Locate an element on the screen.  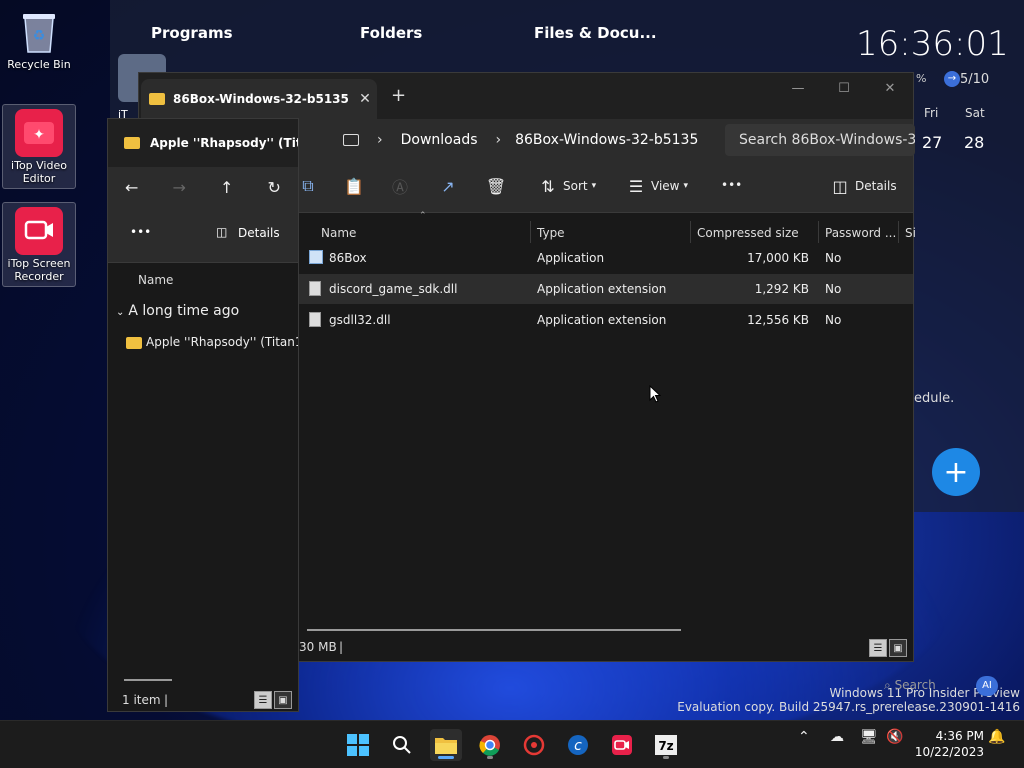
delete-icon: 🗑 is located at coordinates (496, 186).